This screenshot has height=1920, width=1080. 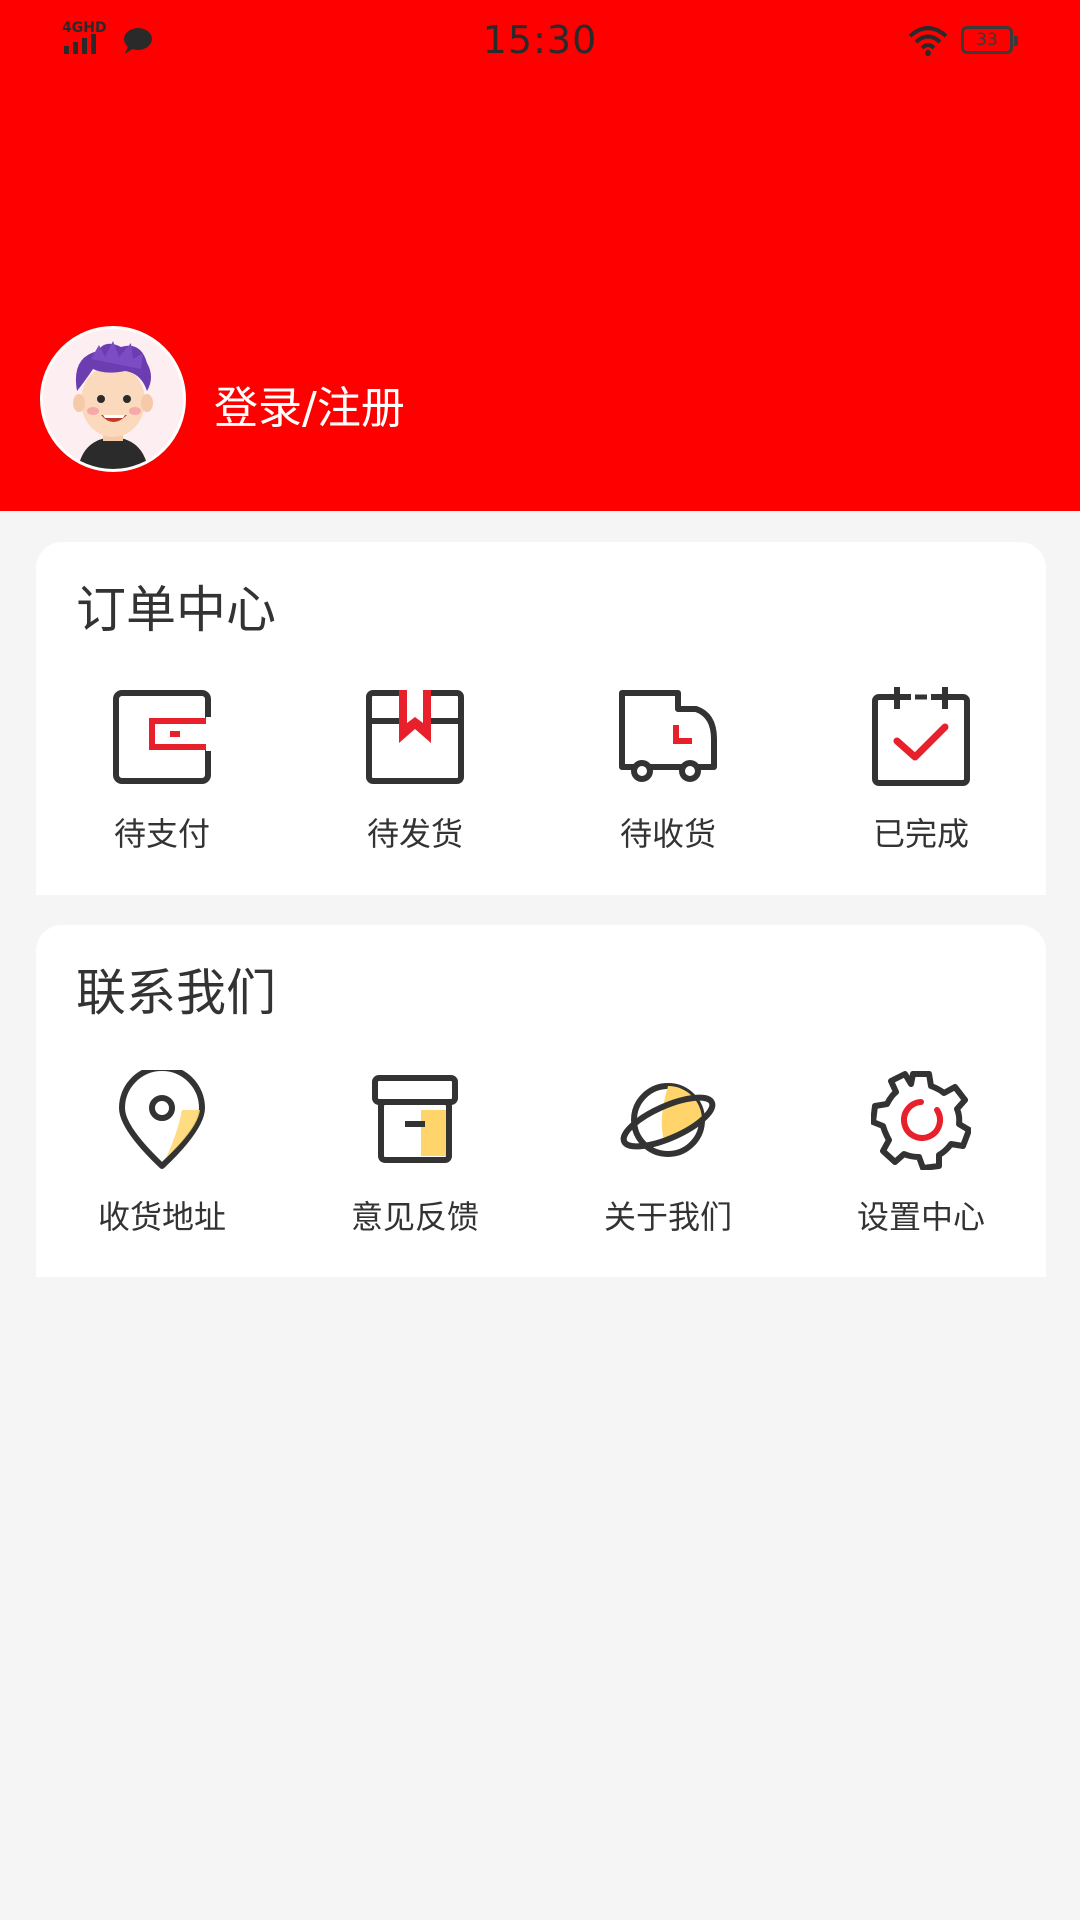 I want to click on gear-icon, so click(x=921, y=1120).